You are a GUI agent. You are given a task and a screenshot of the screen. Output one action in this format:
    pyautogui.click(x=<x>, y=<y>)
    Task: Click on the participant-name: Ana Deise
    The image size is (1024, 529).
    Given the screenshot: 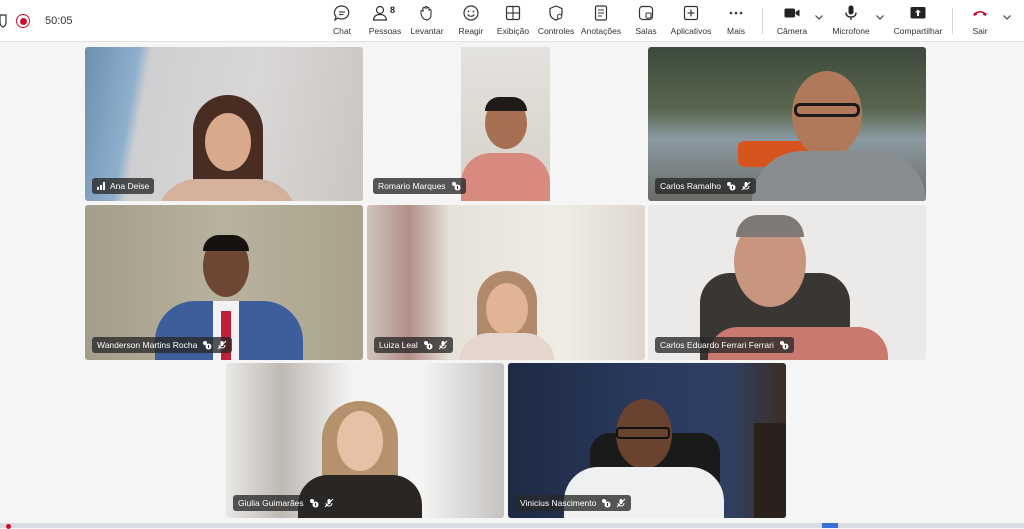 What is the action you would take?
    pyautogui.click(x=129, y=186)
    